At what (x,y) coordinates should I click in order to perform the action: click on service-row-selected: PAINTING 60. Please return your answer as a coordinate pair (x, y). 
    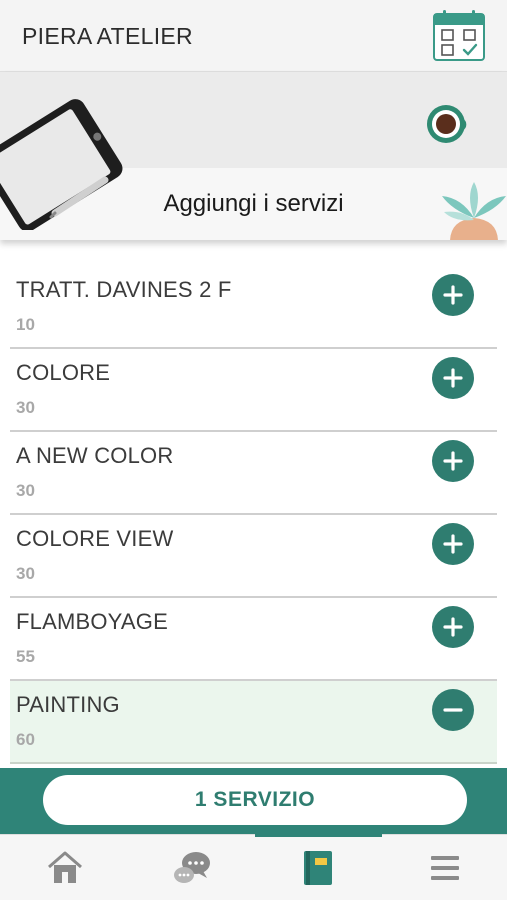
    Looking at the image, I should click on (253, 722).